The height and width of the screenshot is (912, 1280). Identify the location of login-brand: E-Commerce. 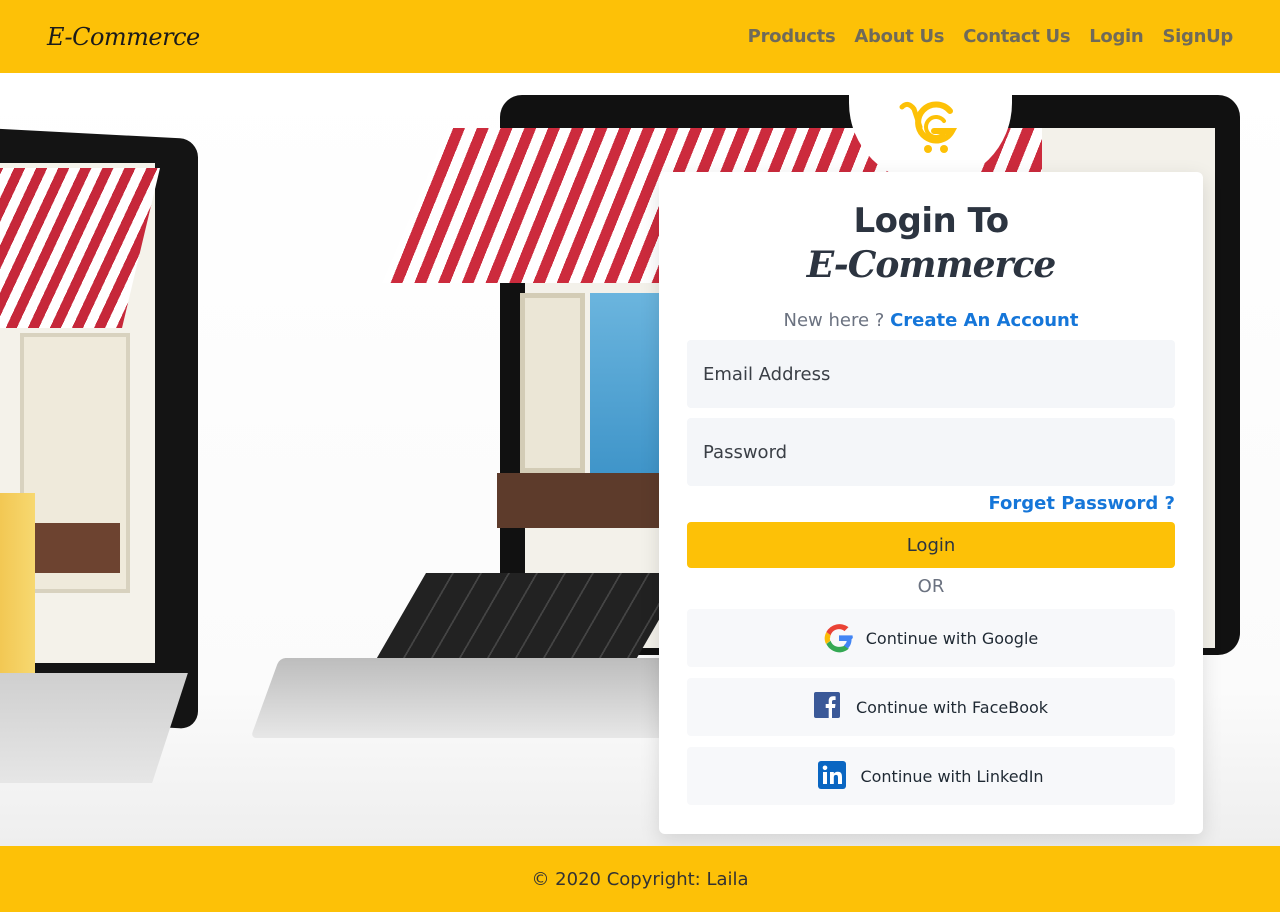
(931, 265).